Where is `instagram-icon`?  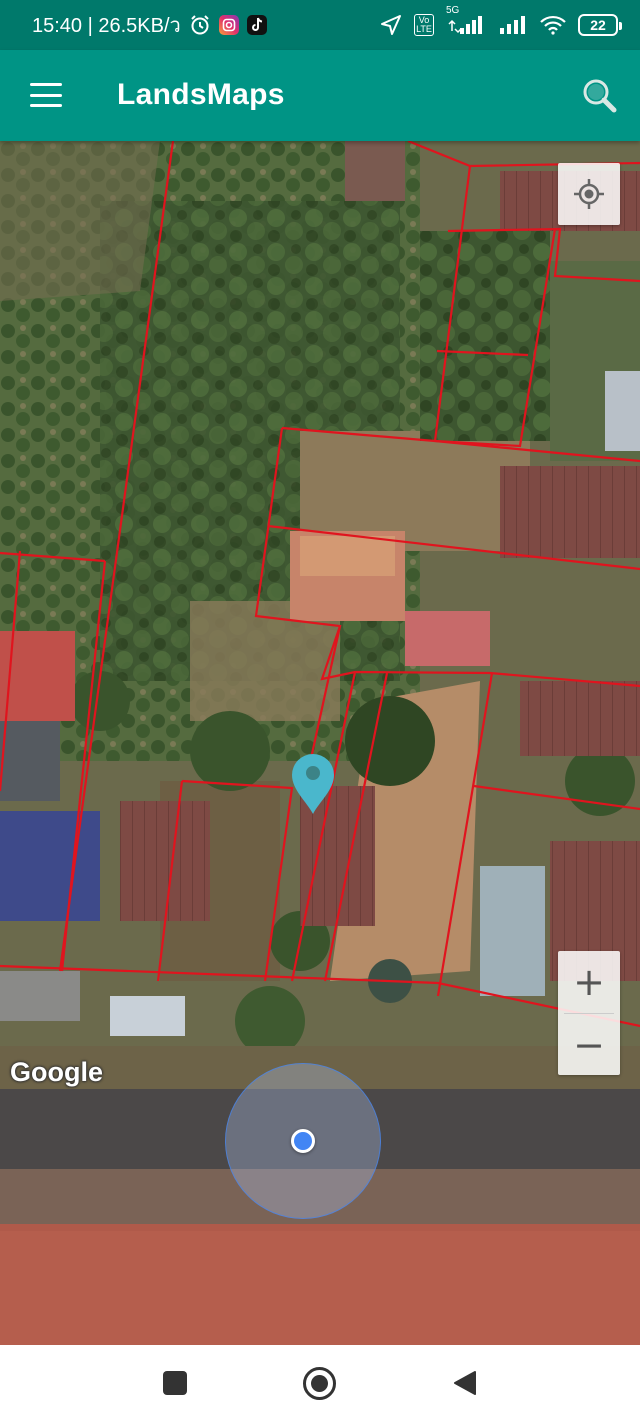
instagram-icon is located at coordinates (228, 25).